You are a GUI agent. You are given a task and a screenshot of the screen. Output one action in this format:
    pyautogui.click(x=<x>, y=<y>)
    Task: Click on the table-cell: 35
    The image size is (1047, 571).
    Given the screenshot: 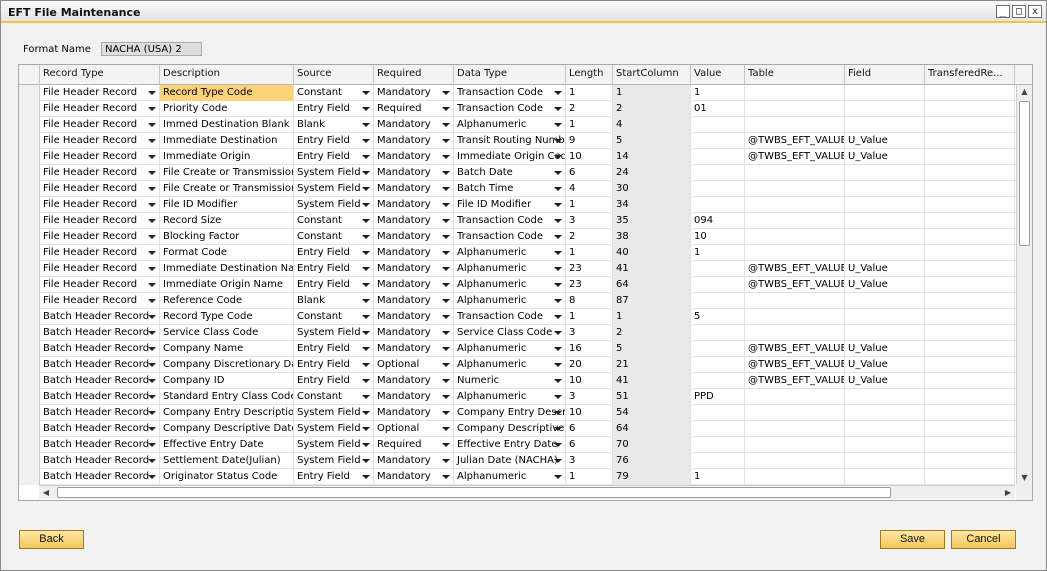 What is the action you would take?
    pyautogui.click(x=652, y=221)
    